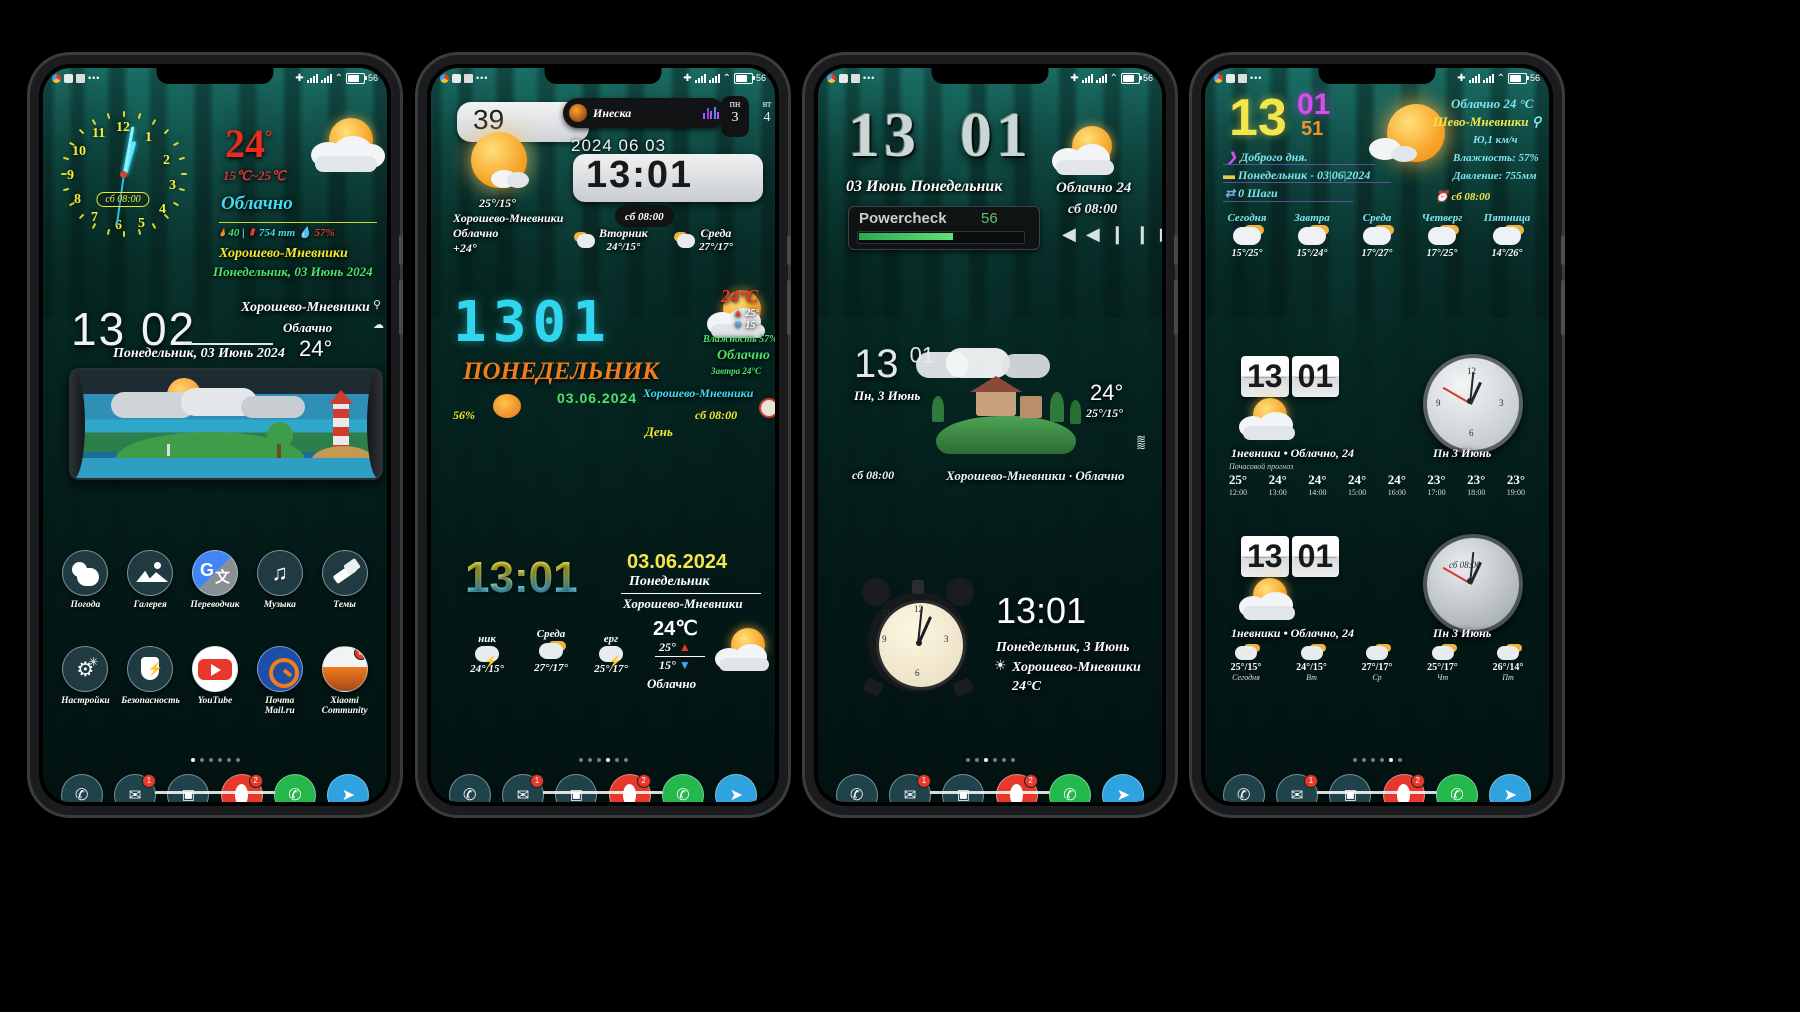  Describe the element at coordinates (1251, 193) in the screenshot. I see `steps-line: ⇄ 0 Шаги` at that location.